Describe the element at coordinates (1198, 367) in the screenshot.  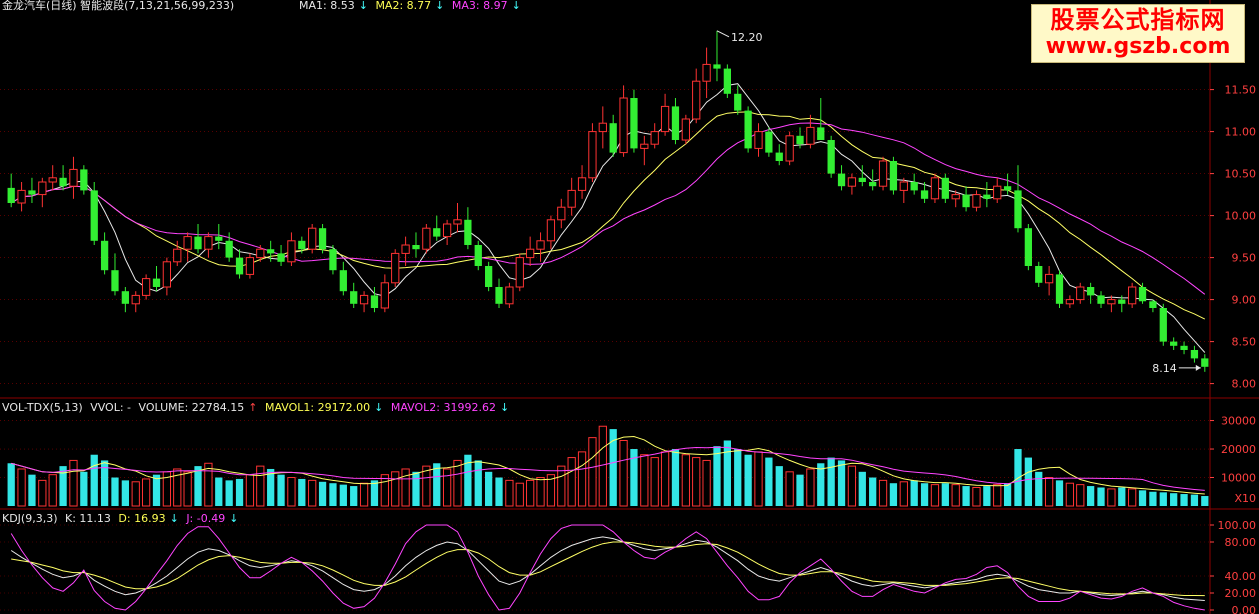
I see `low-arrow-icon` at that location.